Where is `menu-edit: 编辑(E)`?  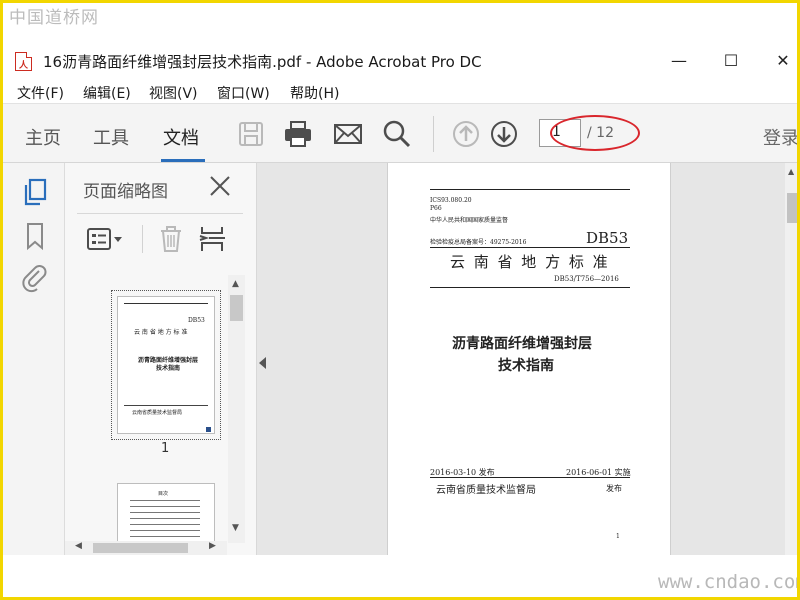
menu-edit: 编辑(E) is located at coordinates (107, 93).